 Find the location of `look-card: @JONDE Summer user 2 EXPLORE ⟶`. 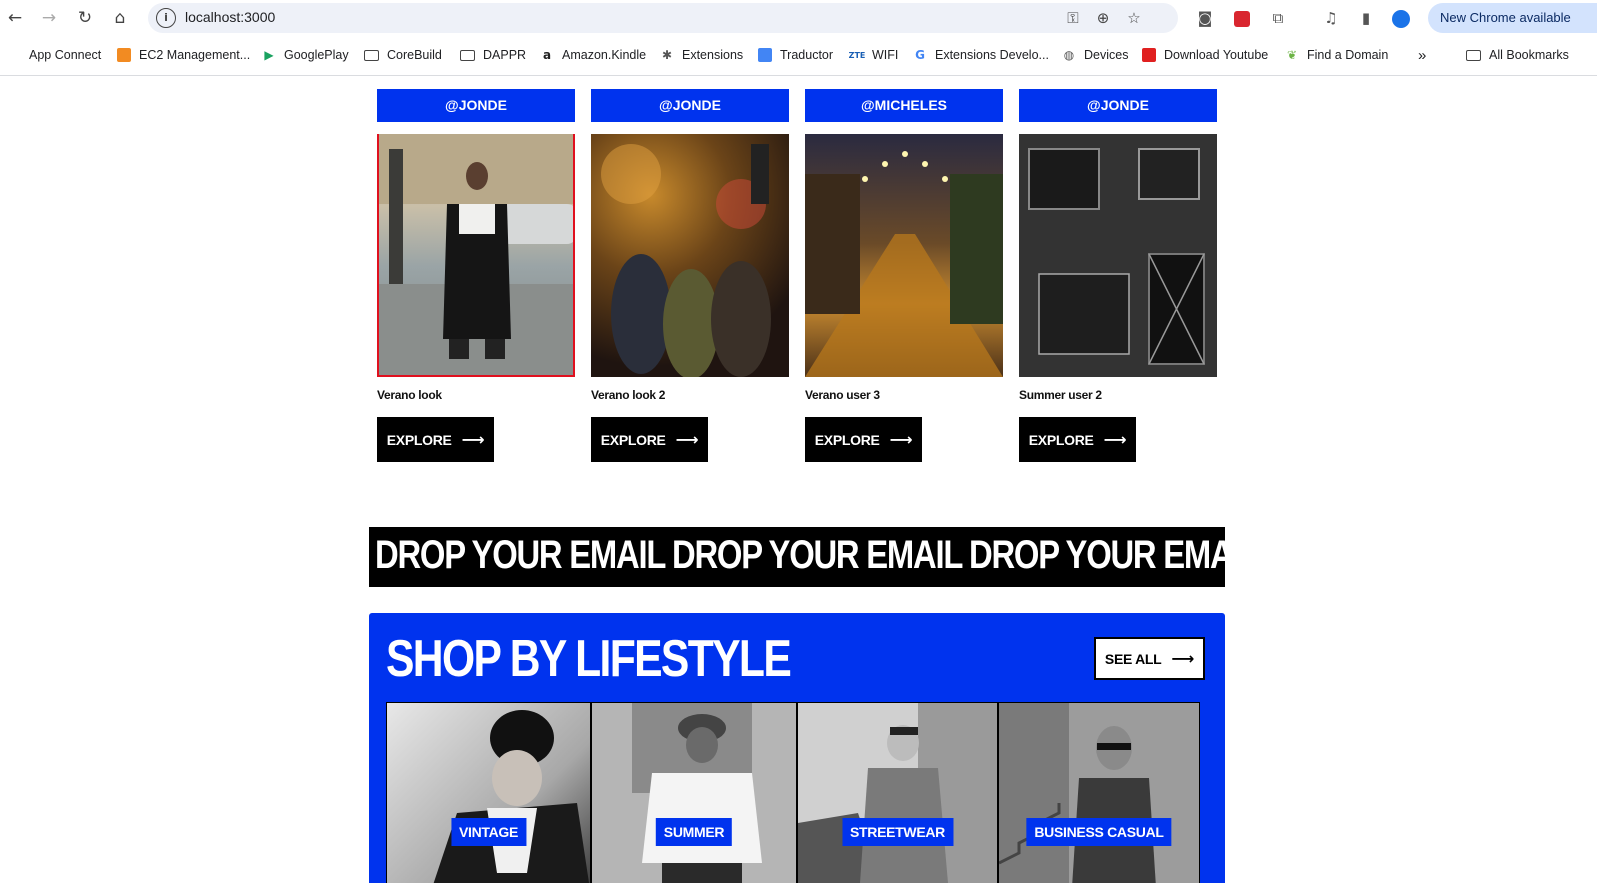

look-card: @JONDE Summer user 2 EXPLORE ⟶ is located at coordinates (1118, 275).